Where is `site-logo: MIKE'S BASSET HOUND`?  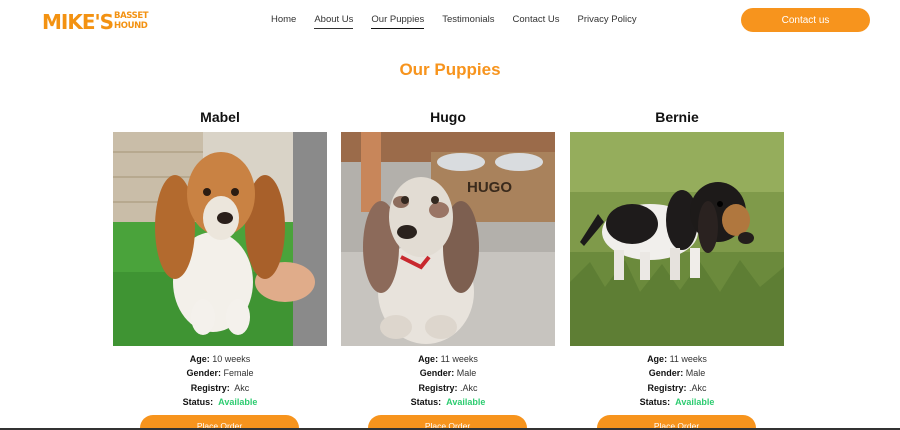
site-logo: MIKE'S BASSET HOUND is located at coordinates (95, 22).